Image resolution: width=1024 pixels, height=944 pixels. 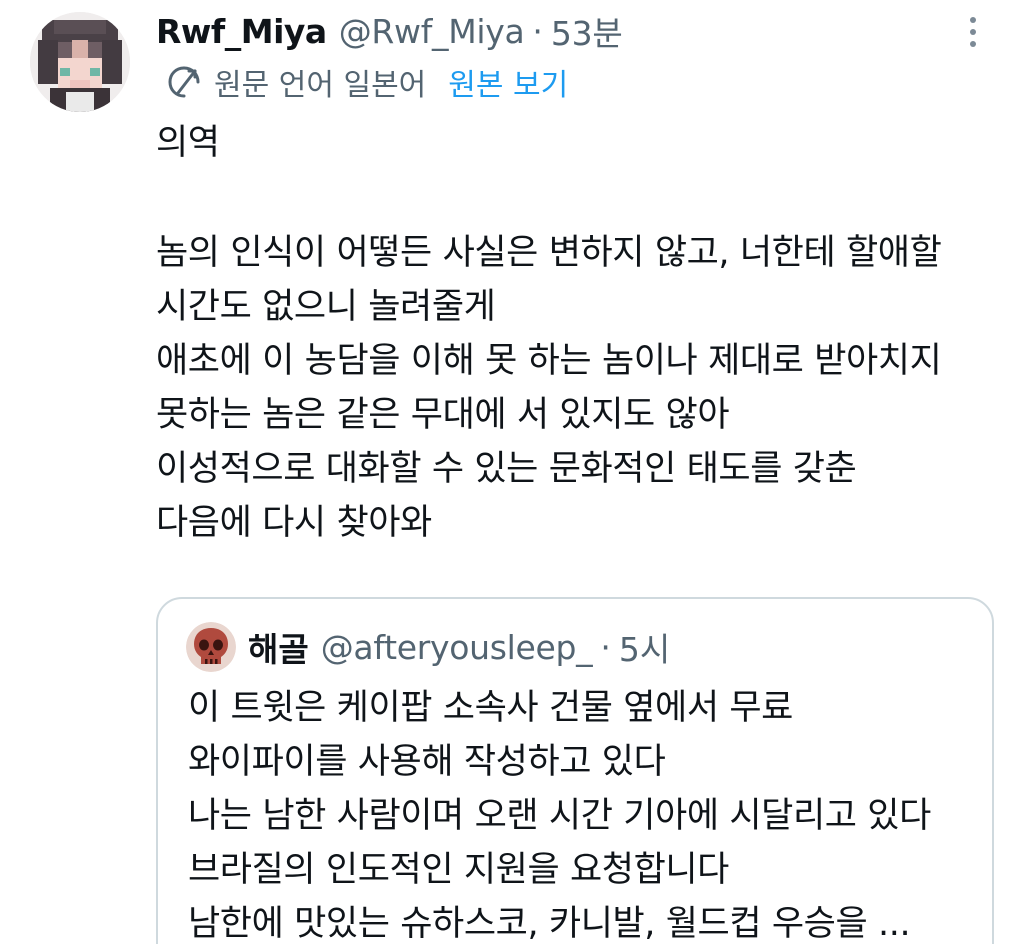 What do you see at coordinates (559, 816) in the screenshot?
I see `quoted-text-line: 나는 남한 사람이며 오랜 시간 기아에 시달리고 있다` at bounding box center [559, 816].